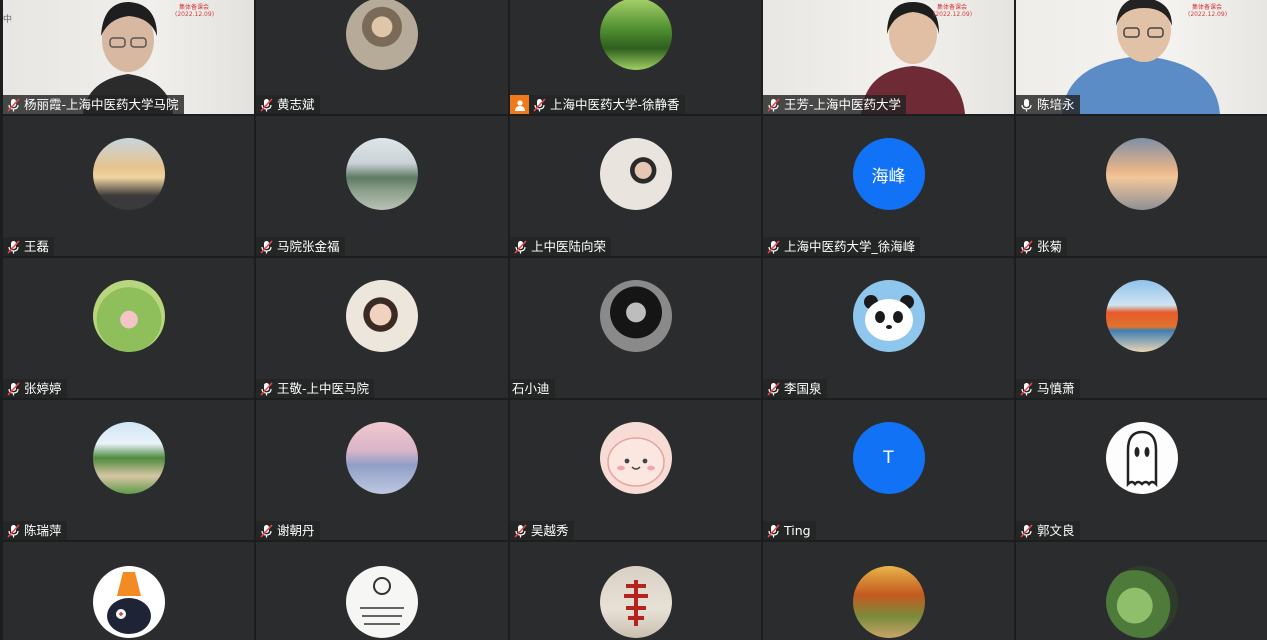  Describe the element at coordinates (93, 104) in the screenshot. I see `nameplate: 杨丽霞-上海中医药大学马院` at that location.